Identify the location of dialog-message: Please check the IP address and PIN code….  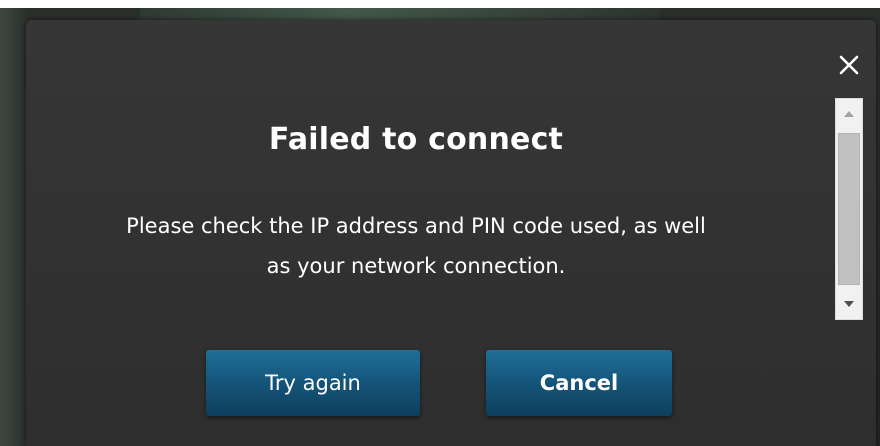
(416, 246).